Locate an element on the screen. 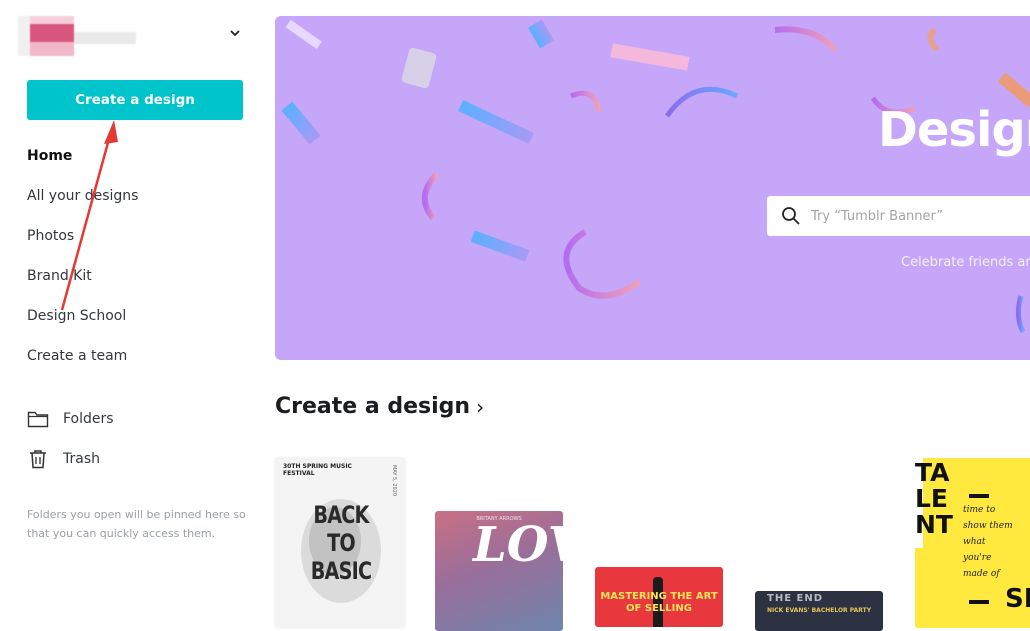 The image size is (1030, 631). sidebar-item-folders: Folders is located at coordinates (127, 419).